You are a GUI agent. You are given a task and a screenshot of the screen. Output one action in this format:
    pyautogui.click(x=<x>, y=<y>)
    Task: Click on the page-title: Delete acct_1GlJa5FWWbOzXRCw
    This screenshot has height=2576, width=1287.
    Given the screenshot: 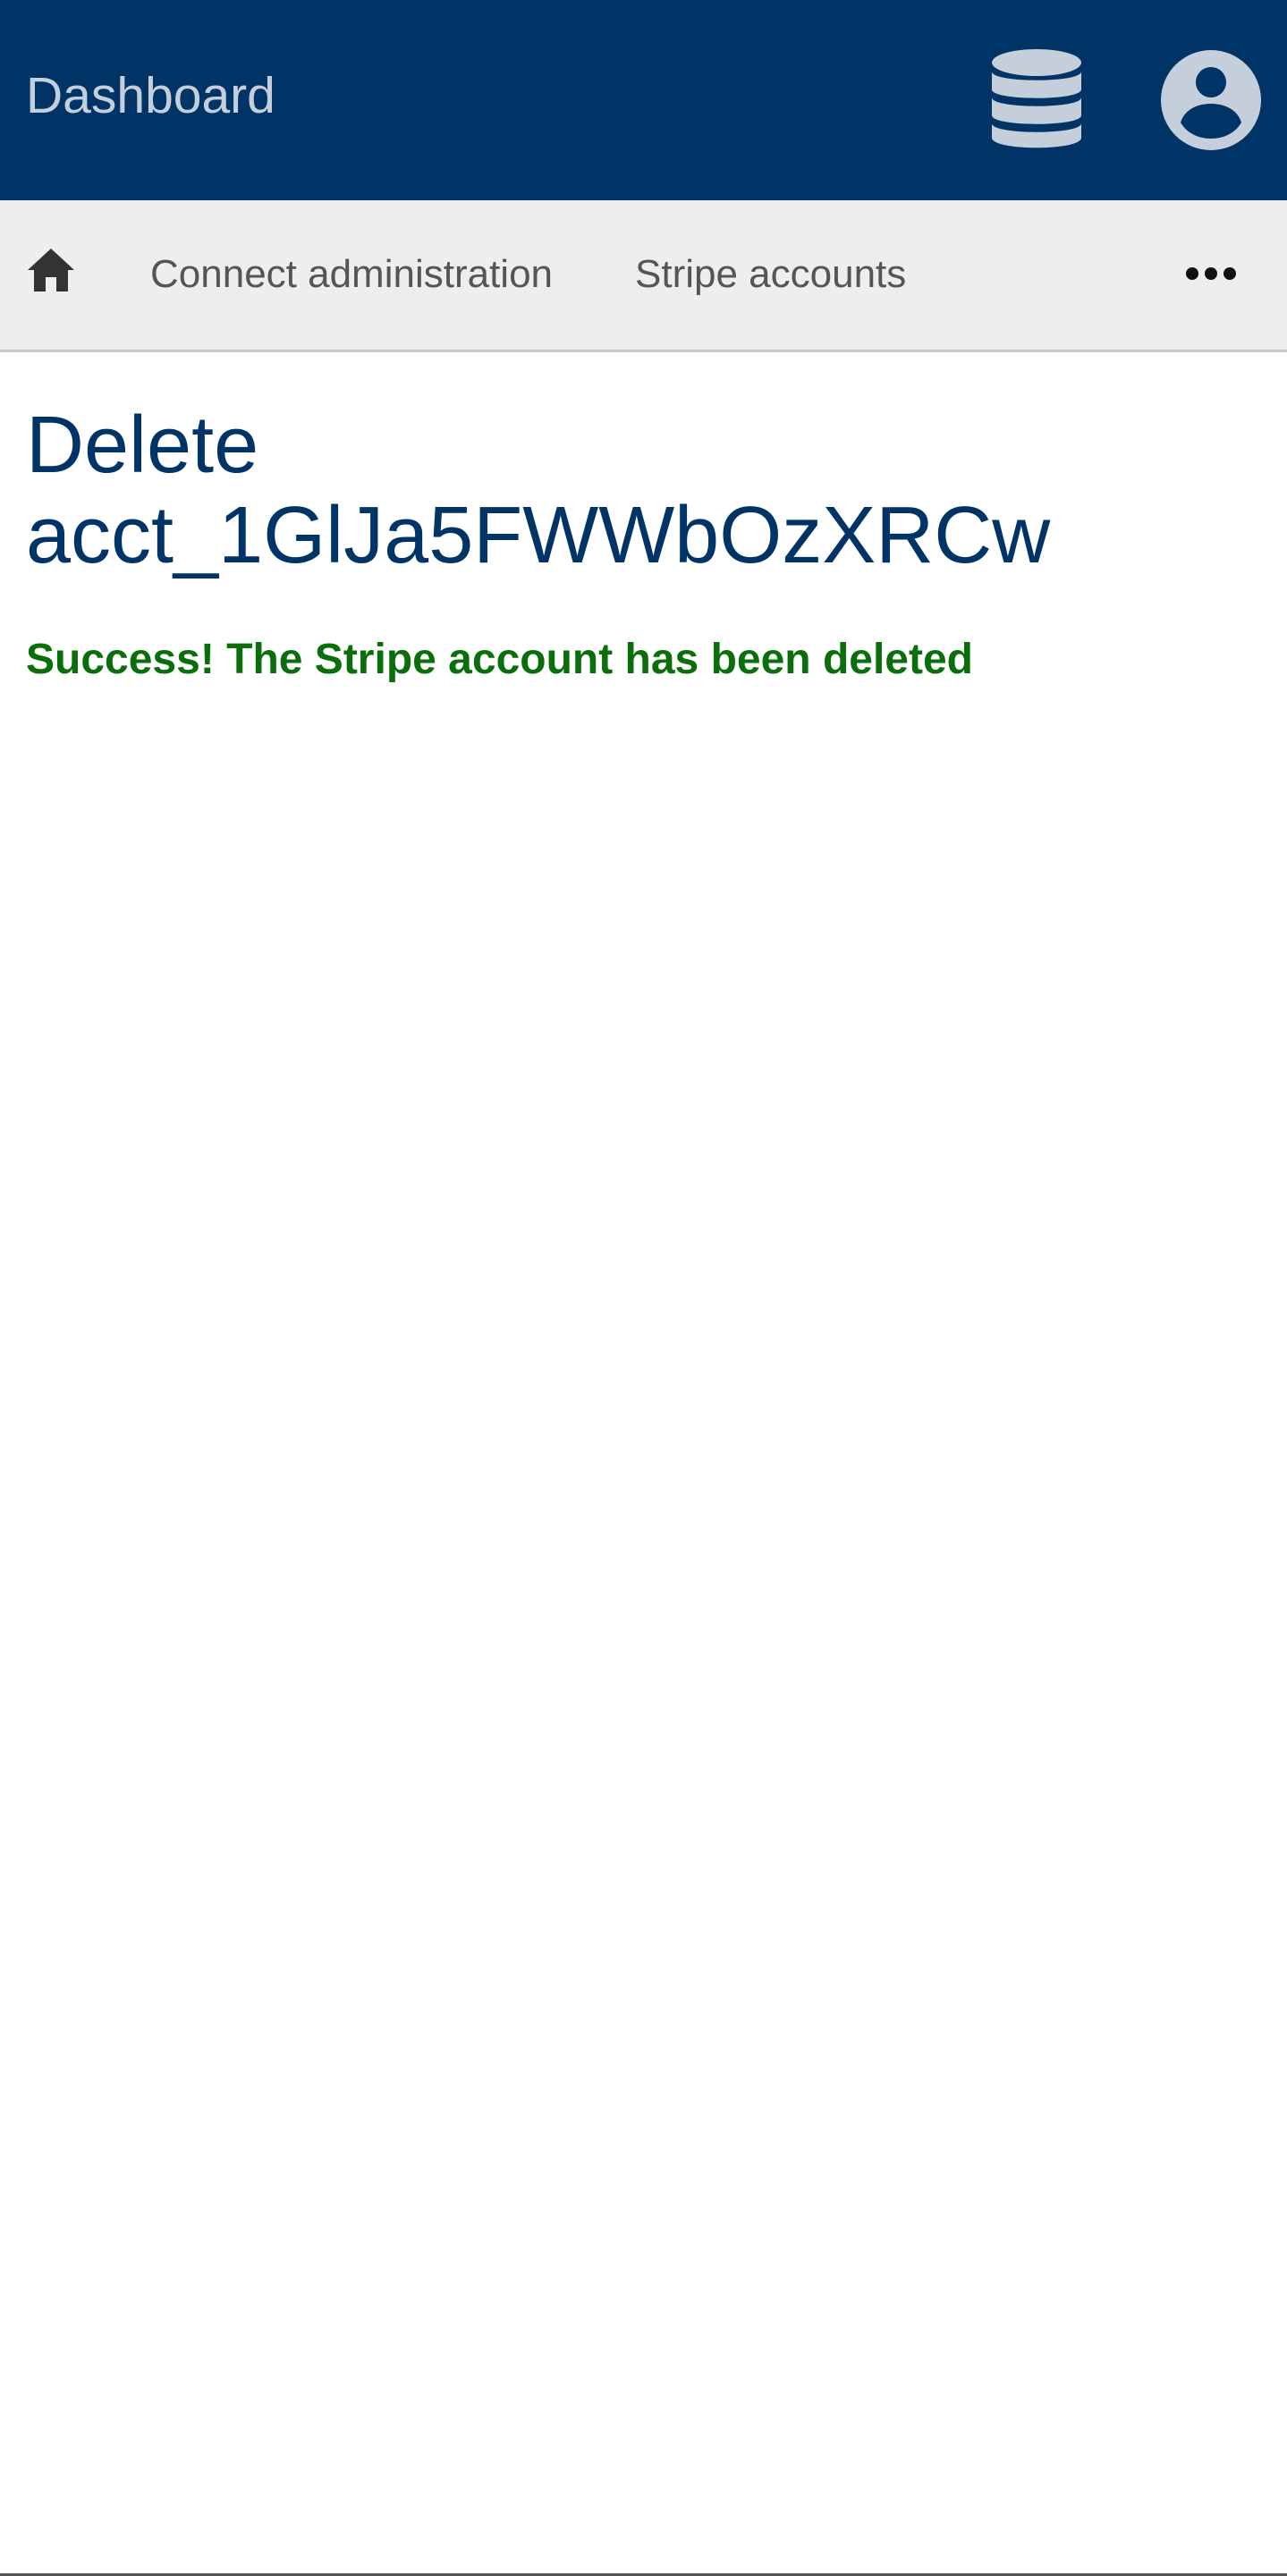 What is the action you would take?
    pyautogui.click(x=643, y=491)
    